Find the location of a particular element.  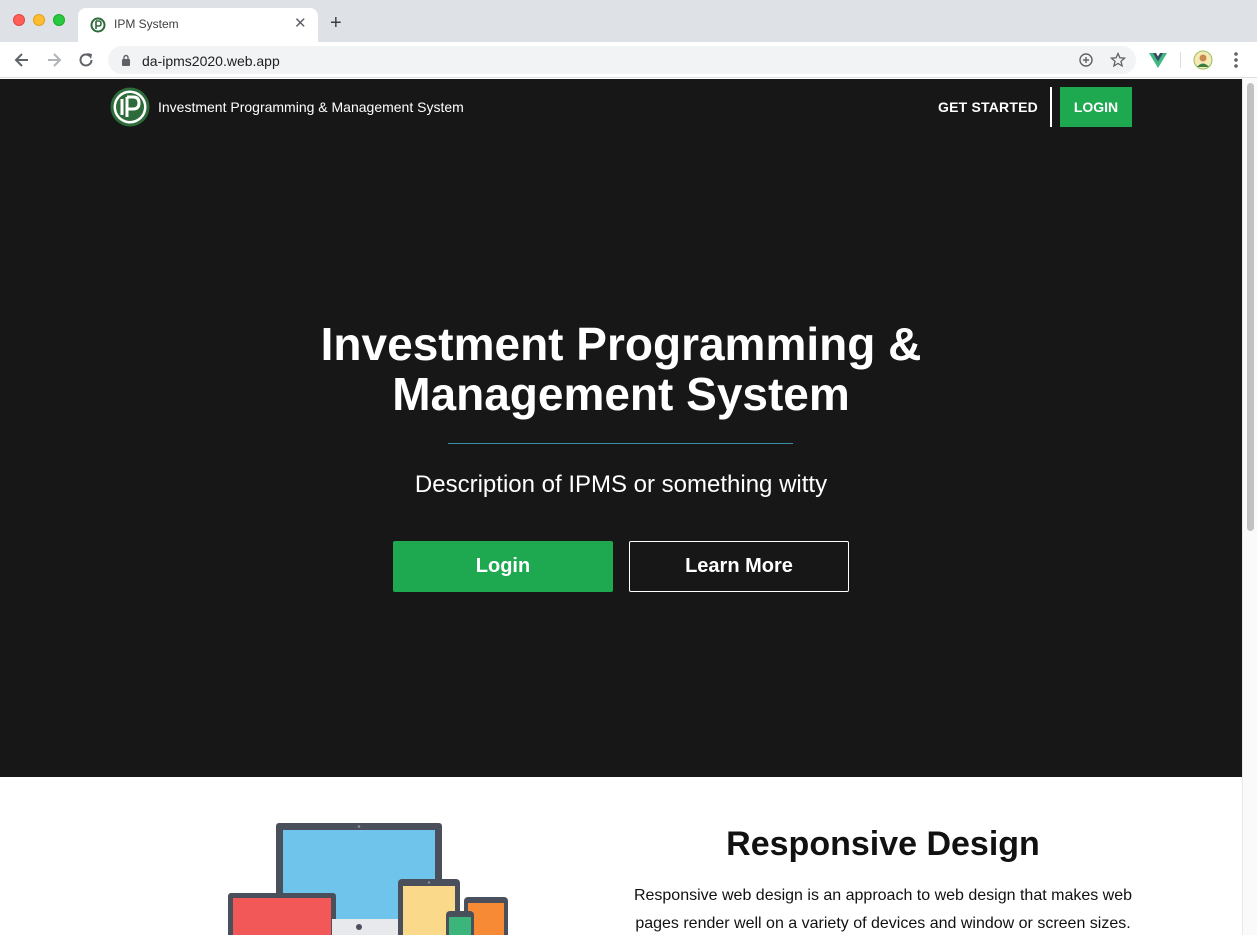

browser-tab-bar: IPM System ✕ + is located at coordinates (628, 21).